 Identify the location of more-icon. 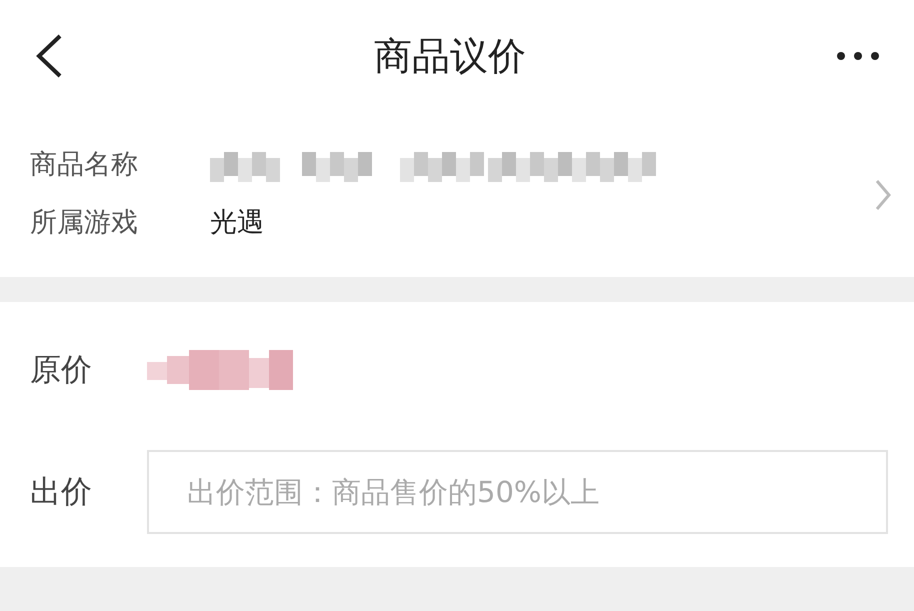
(858, 56).